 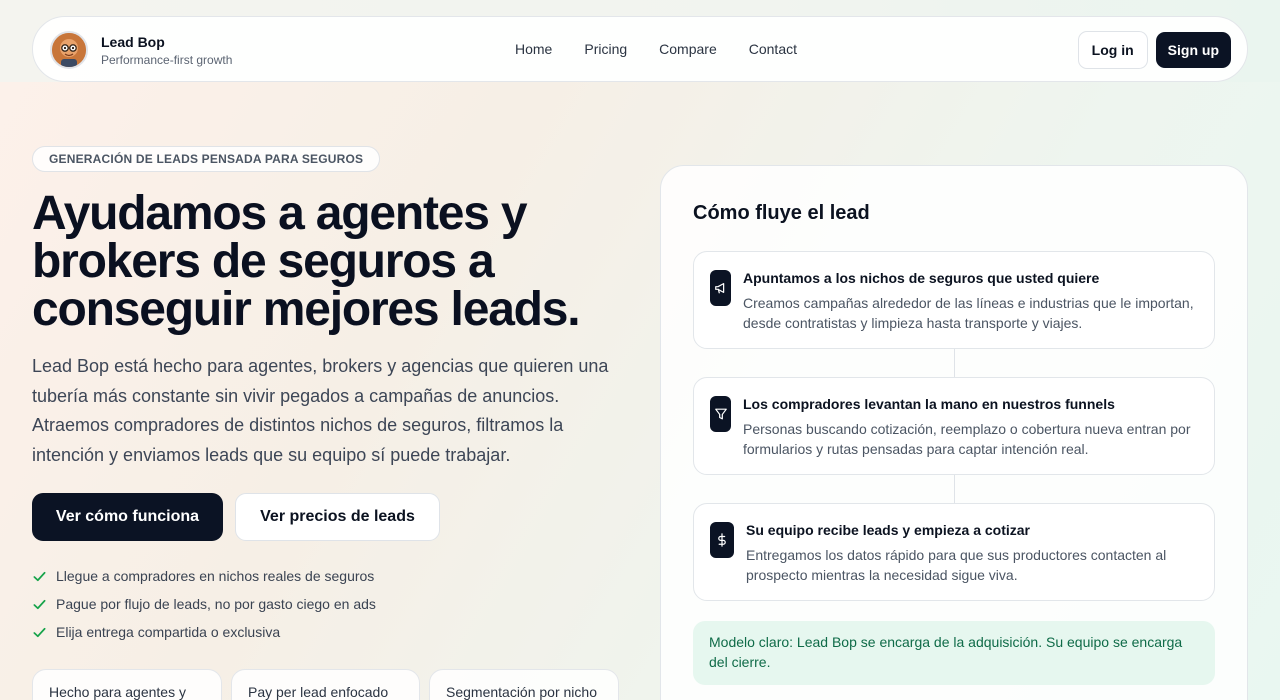 What do you see at coordinates (168, 632) in the screenshot?
I see `benefit-text: Elija entrega compartida o exclusiva` at bounding box center [168, 632].